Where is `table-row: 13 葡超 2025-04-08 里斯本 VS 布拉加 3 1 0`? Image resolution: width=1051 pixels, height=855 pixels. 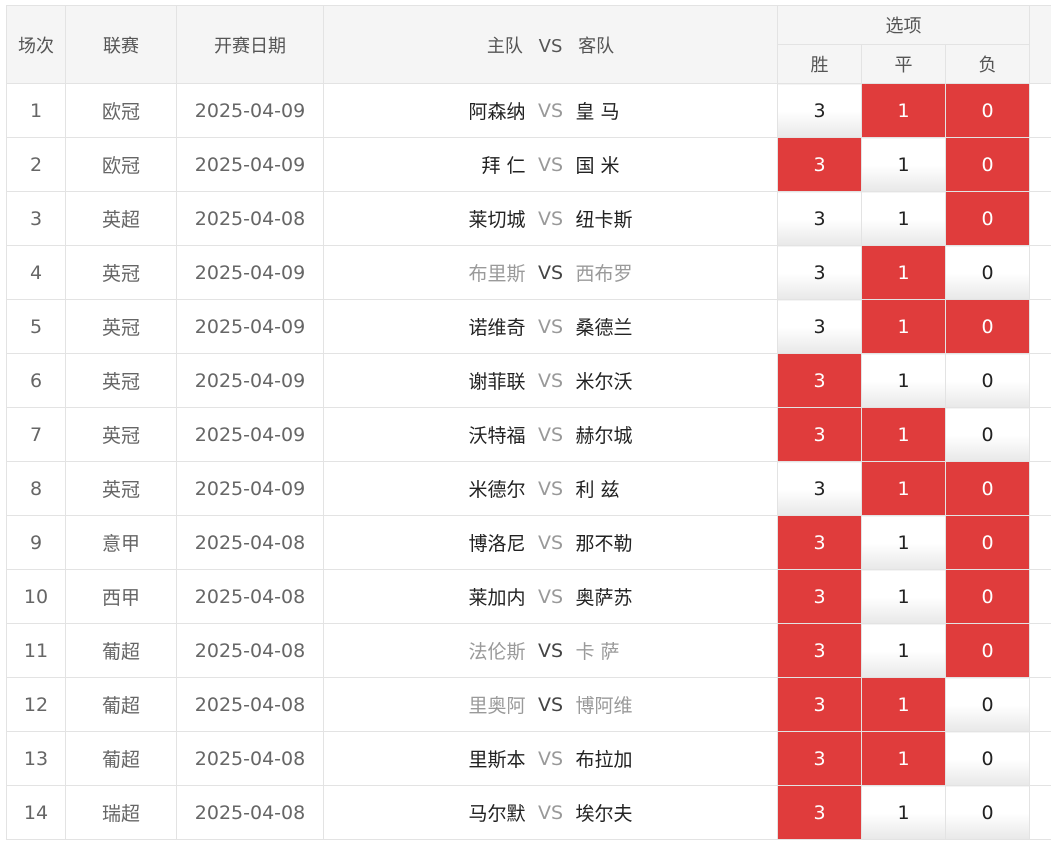
table-row: 13 葡超 2025-04-08 里斯本 VS 布拉加 3 1 0 is located at coordinates (528, 758).